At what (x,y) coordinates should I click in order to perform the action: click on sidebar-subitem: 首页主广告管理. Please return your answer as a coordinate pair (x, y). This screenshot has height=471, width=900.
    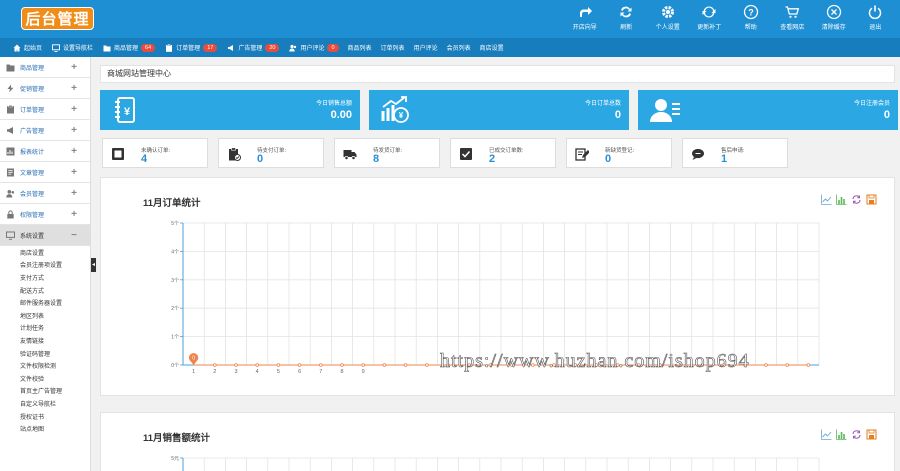
    Looking at the image, I should click on (45, 391).